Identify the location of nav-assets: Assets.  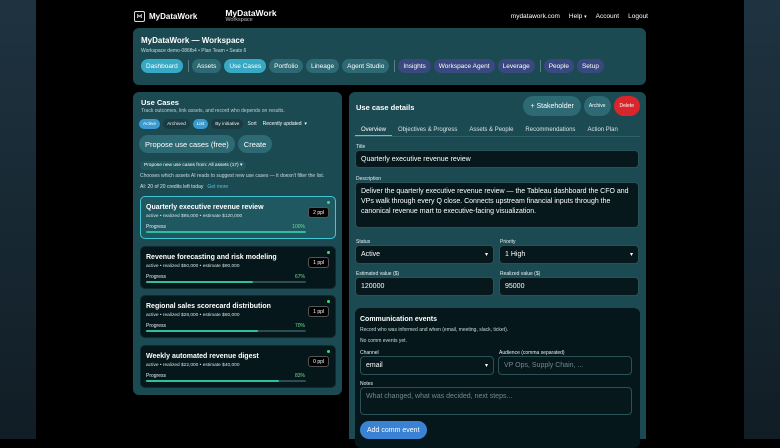
(206, 66).